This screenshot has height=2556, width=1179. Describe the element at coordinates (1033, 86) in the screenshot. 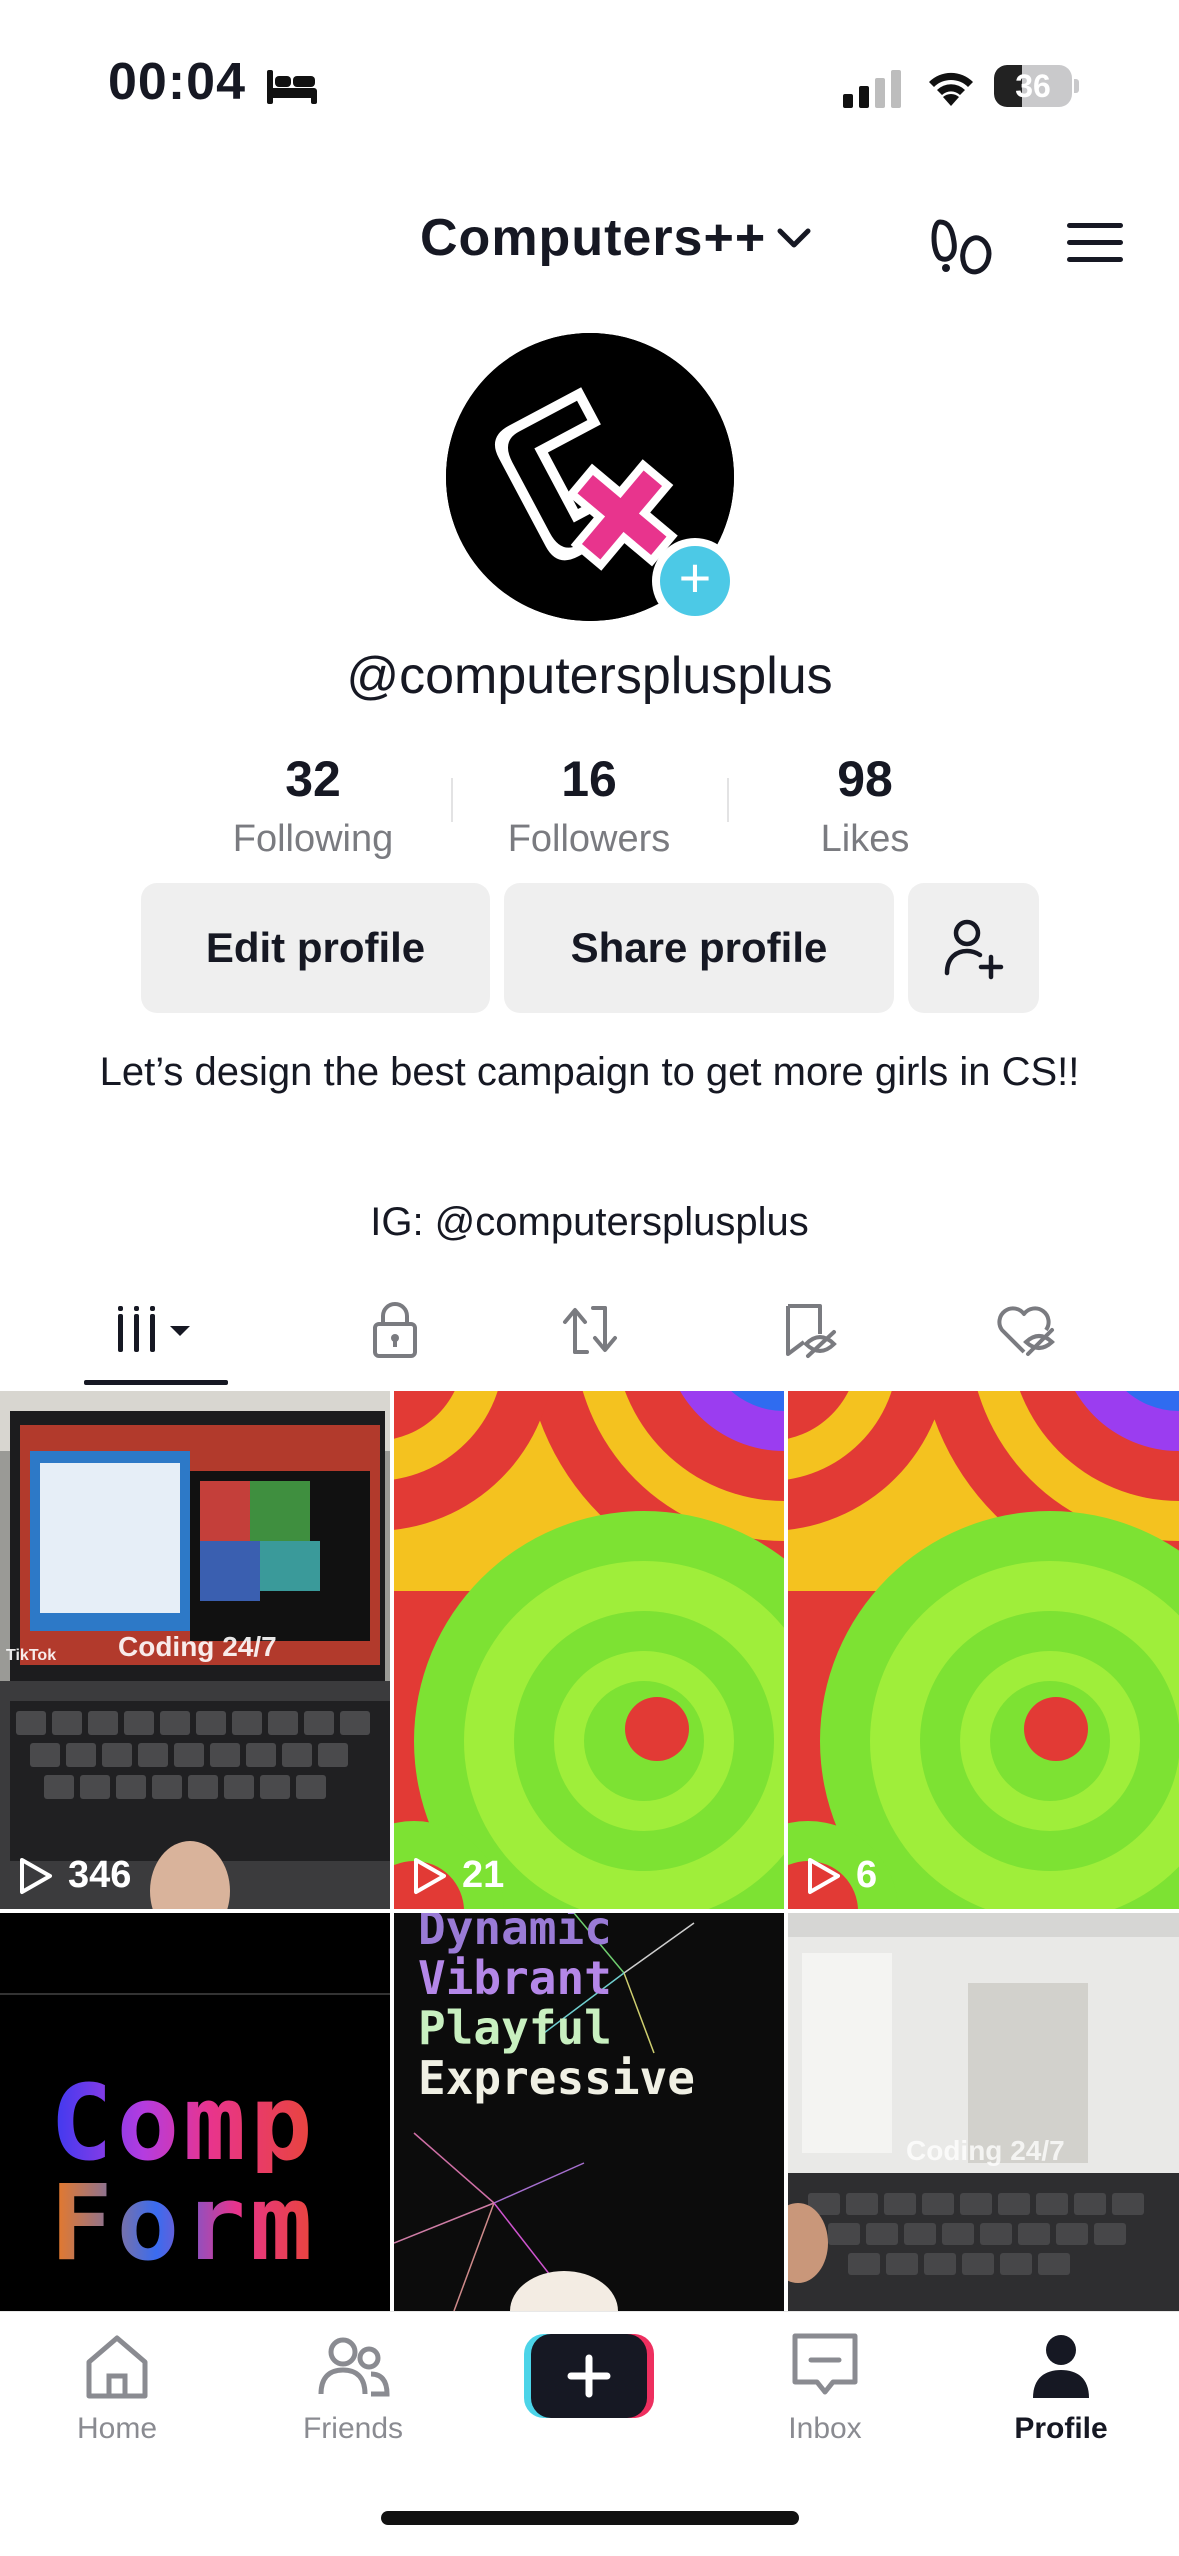

I see `battery-percent: 36` at that location.